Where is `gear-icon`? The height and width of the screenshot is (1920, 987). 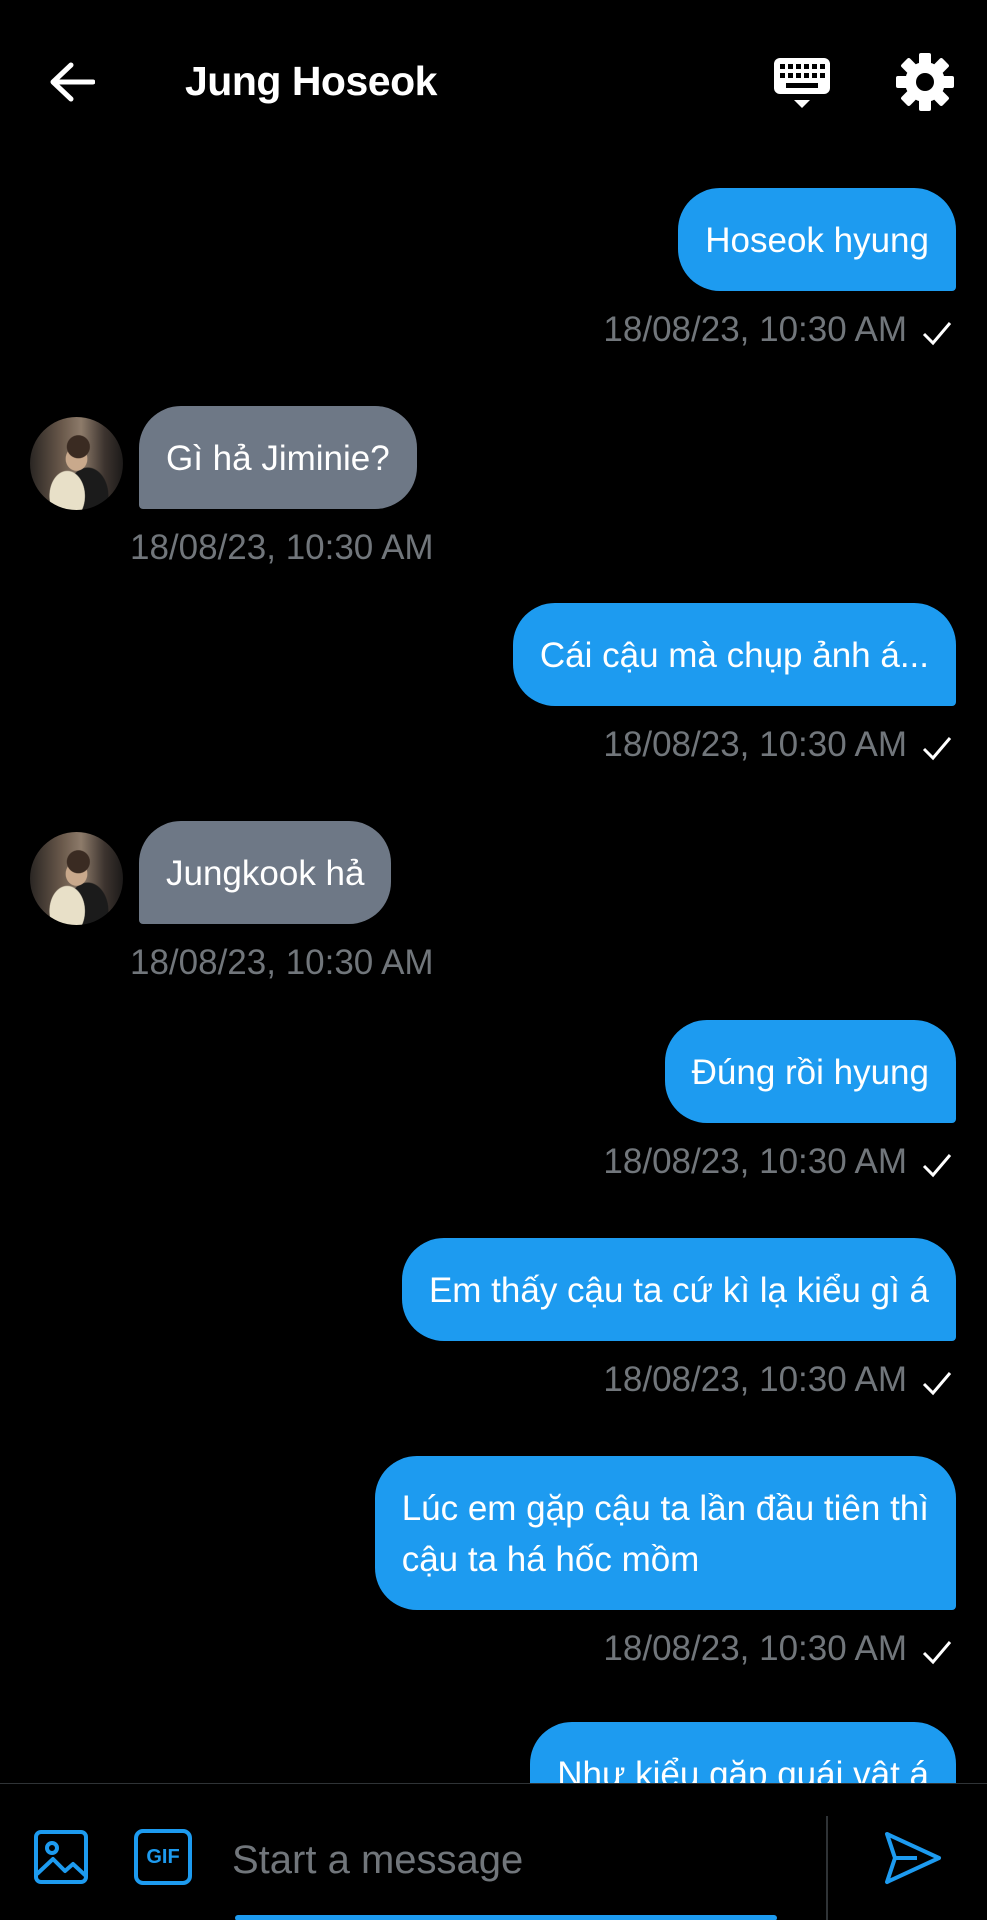 gear-icon is located at coordinates (925, 82).